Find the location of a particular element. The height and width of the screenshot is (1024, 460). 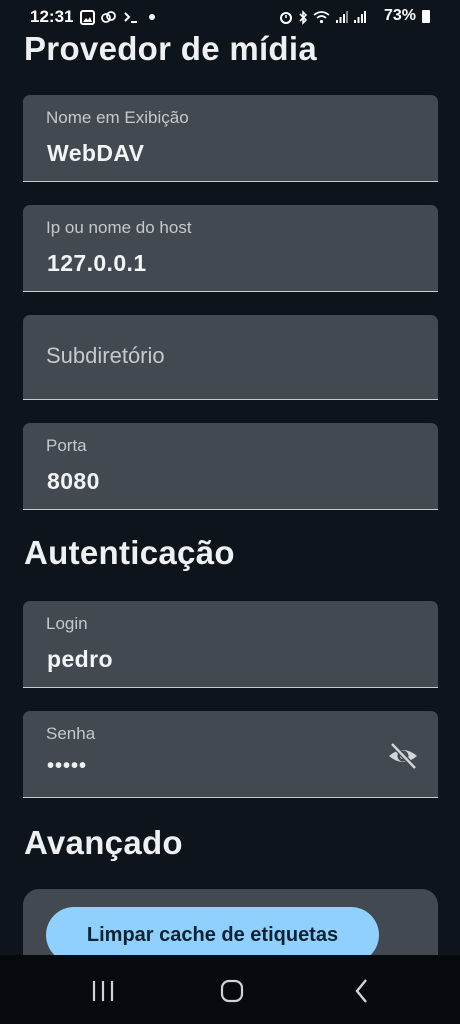

host-value: 127.0.0.1 is located at coordinates (97, 263).